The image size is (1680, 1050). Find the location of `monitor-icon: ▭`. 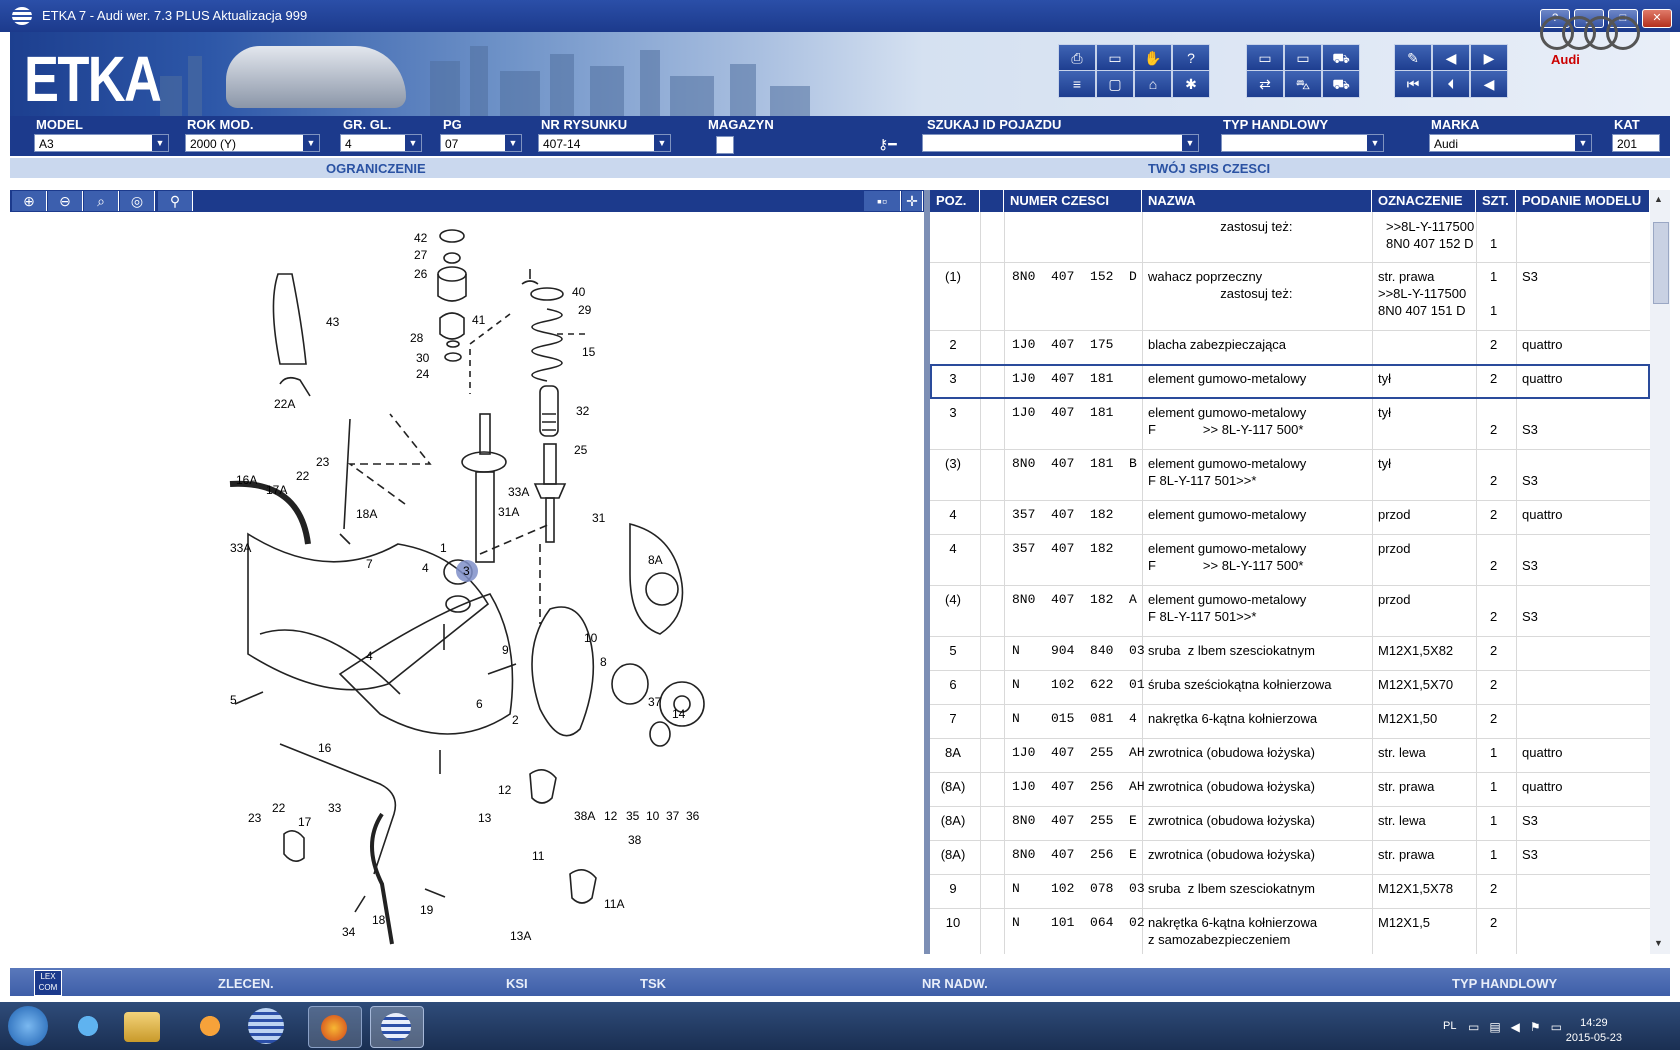

monitor-icon: ▭ is located at coordinates (1115, 58).